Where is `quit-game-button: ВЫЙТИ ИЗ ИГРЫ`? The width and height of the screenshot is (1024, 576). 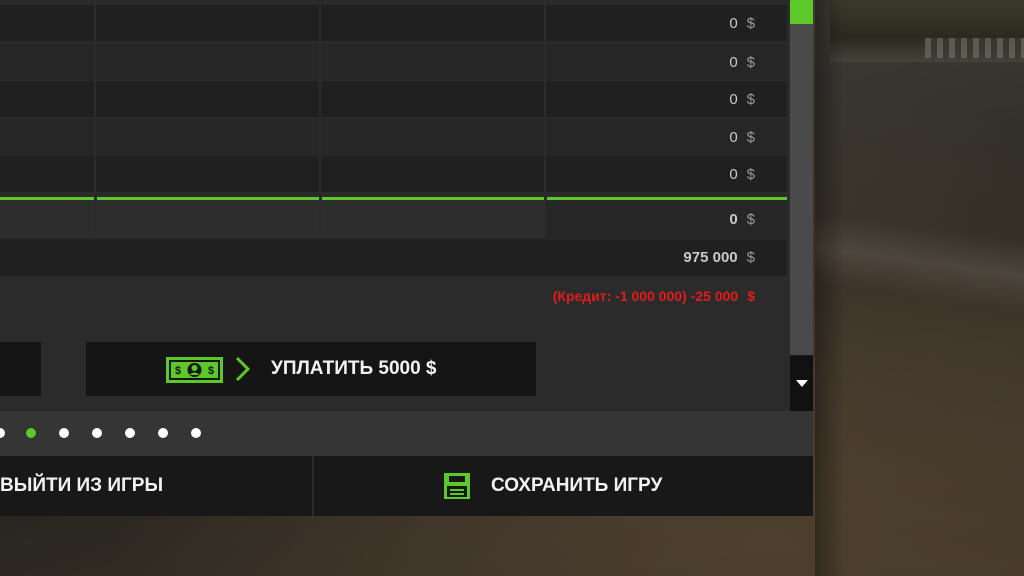
quit-game-button: ВЫЙТИ ИЗ ИГРЫ is located at coordinates (81, 486).